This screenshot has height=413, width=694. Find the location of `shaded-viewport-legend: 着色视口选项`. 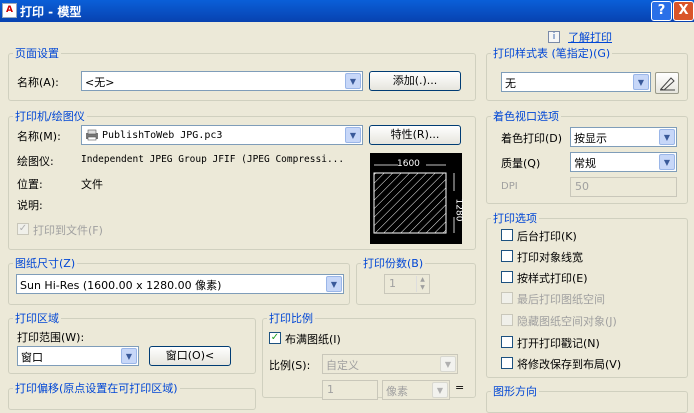

shaded-viewport-legend: 着色视口选项 is located at coordinates (526, 116).